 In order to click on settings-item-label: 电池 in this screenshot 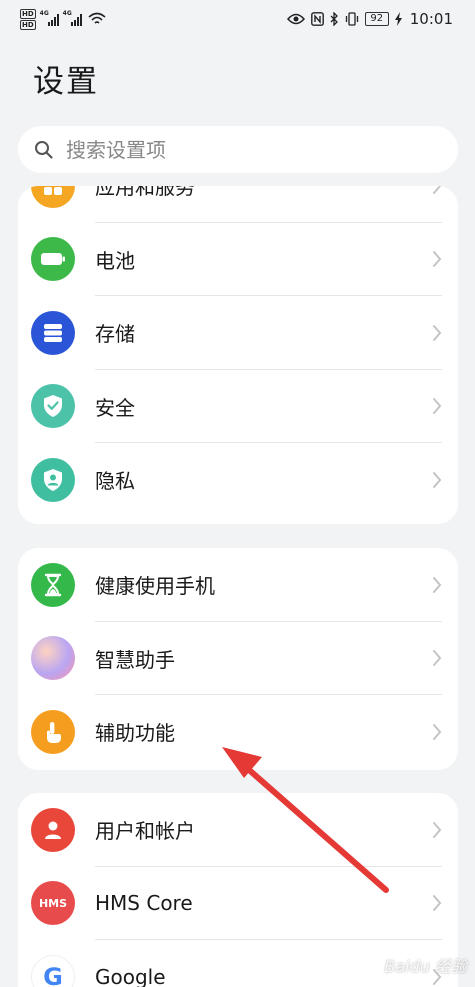, I will do `click(115, 260)`.